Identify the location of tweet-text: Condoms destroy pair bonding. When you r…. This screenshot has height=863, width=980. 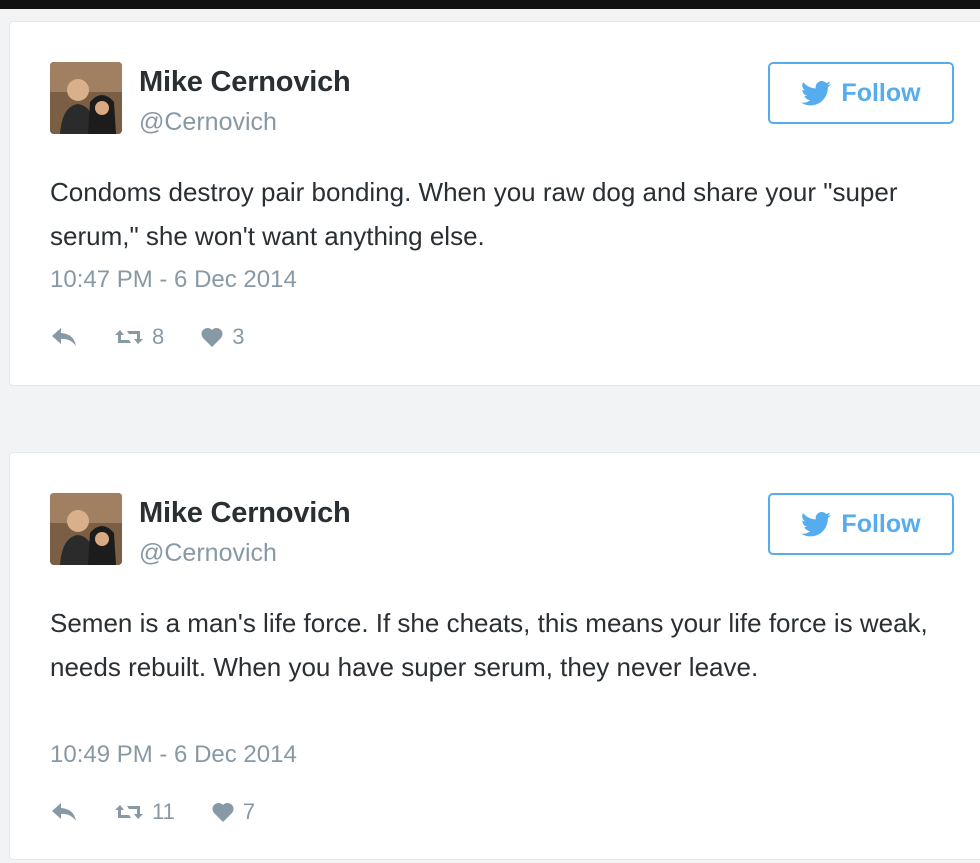
(474, 214).